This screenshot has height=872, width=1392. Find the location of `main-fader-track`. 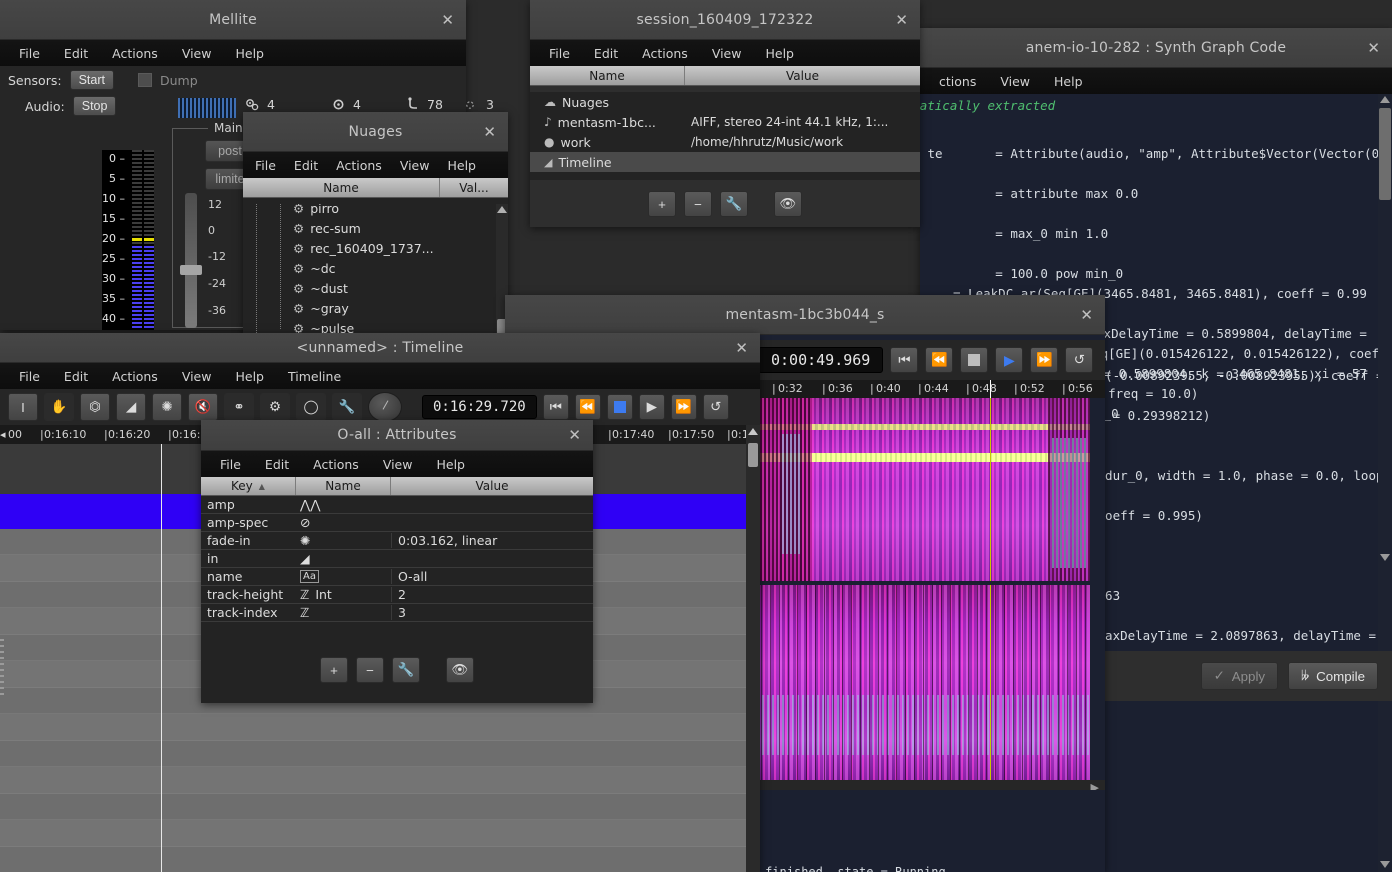

main-fader-track is located at coordinates (191, 260).